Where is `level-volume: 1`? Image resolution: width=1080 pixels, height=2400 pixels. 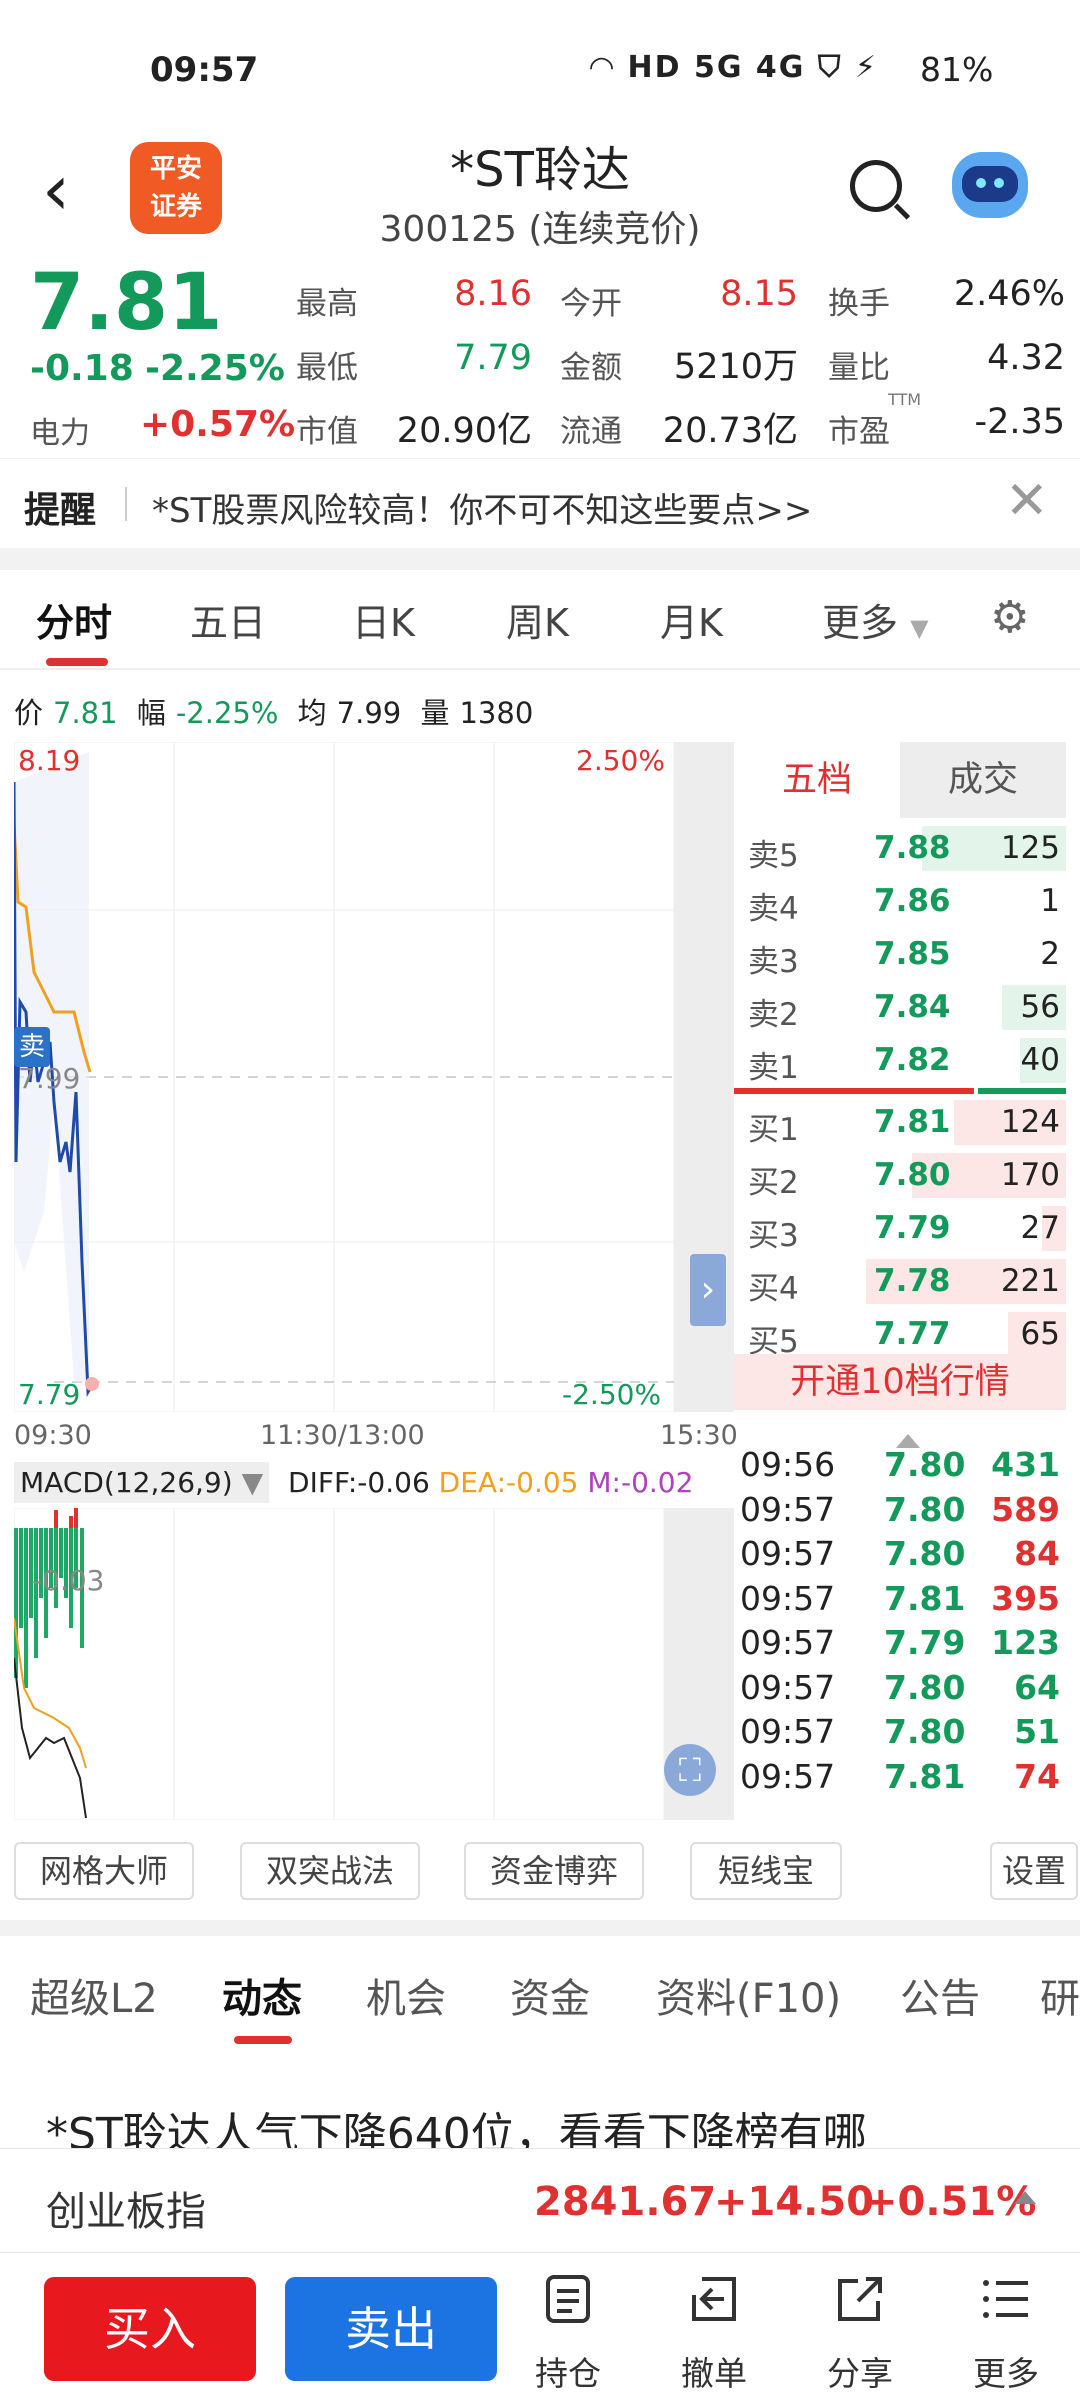 level-volume: 1 is located at coordinates (1050, 901).